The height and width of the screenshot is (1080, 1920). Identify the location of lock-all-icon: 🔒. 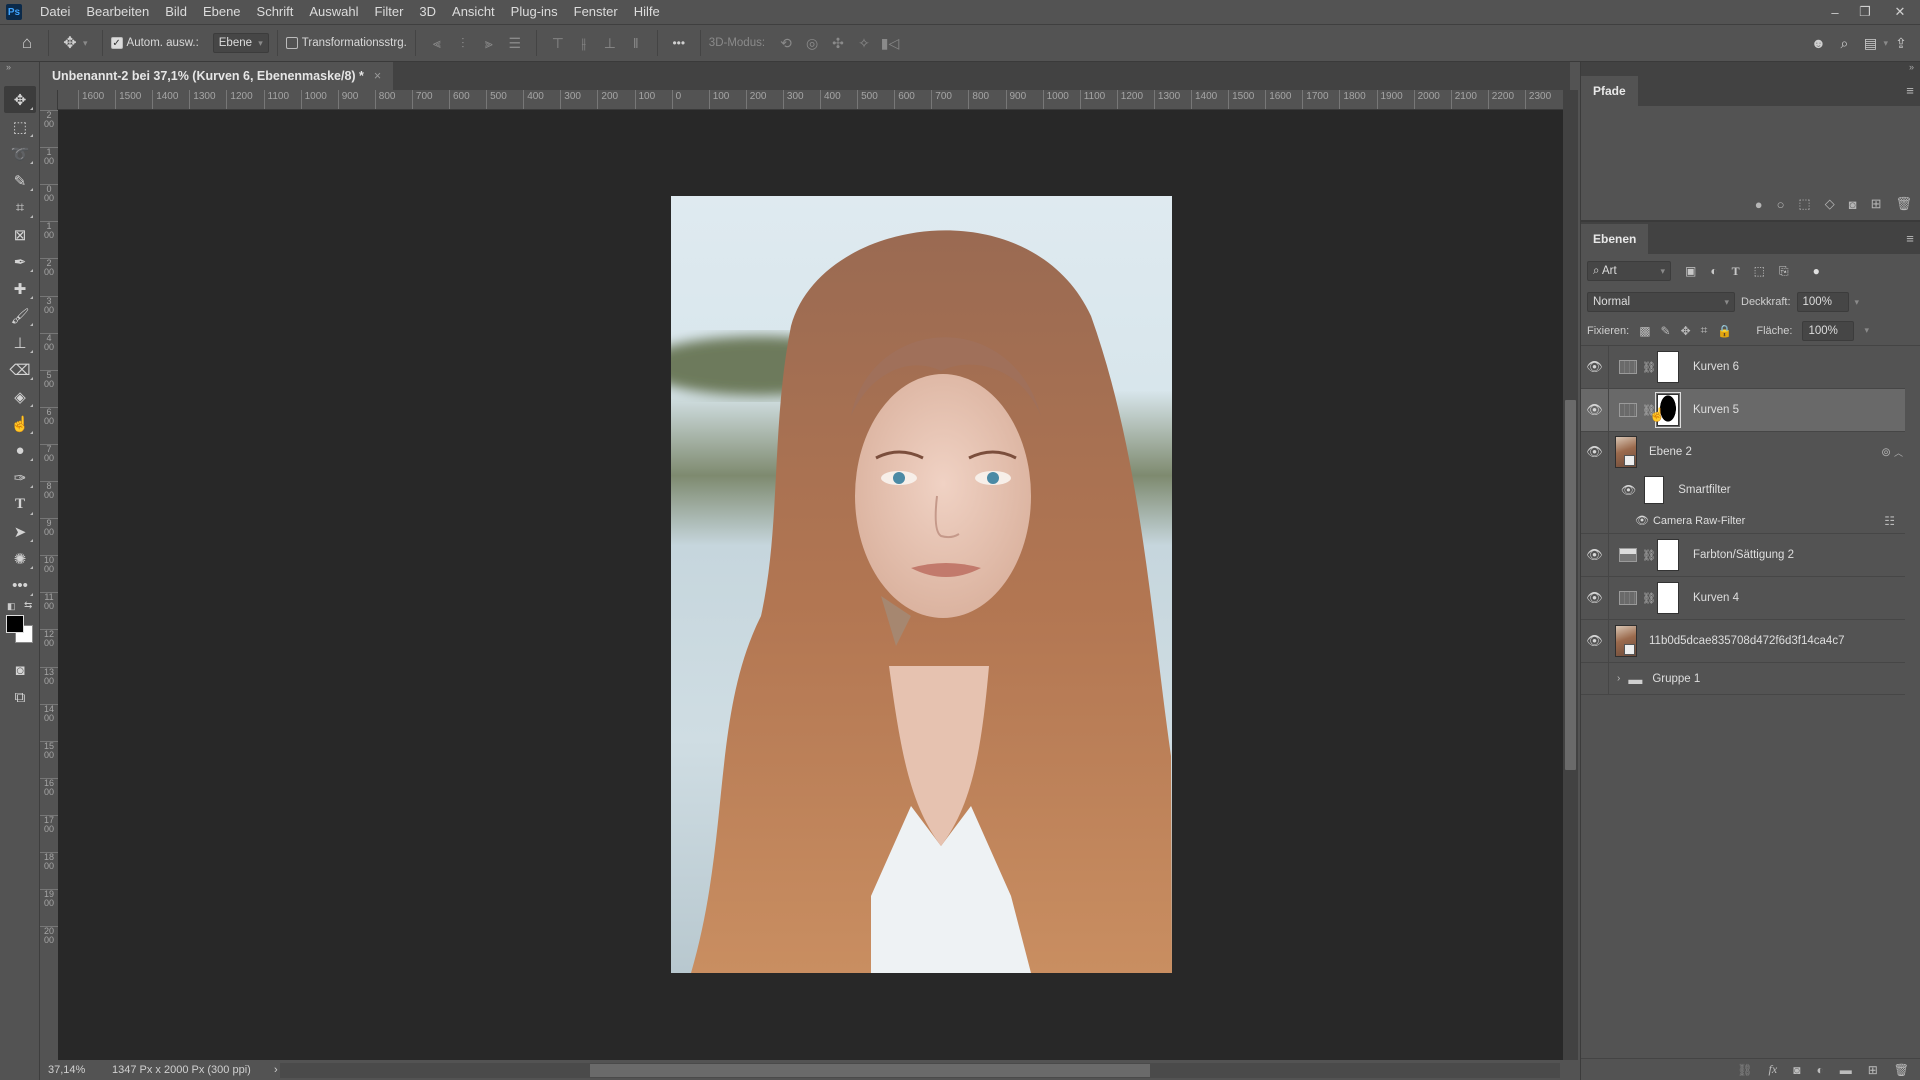
(1724, 331).